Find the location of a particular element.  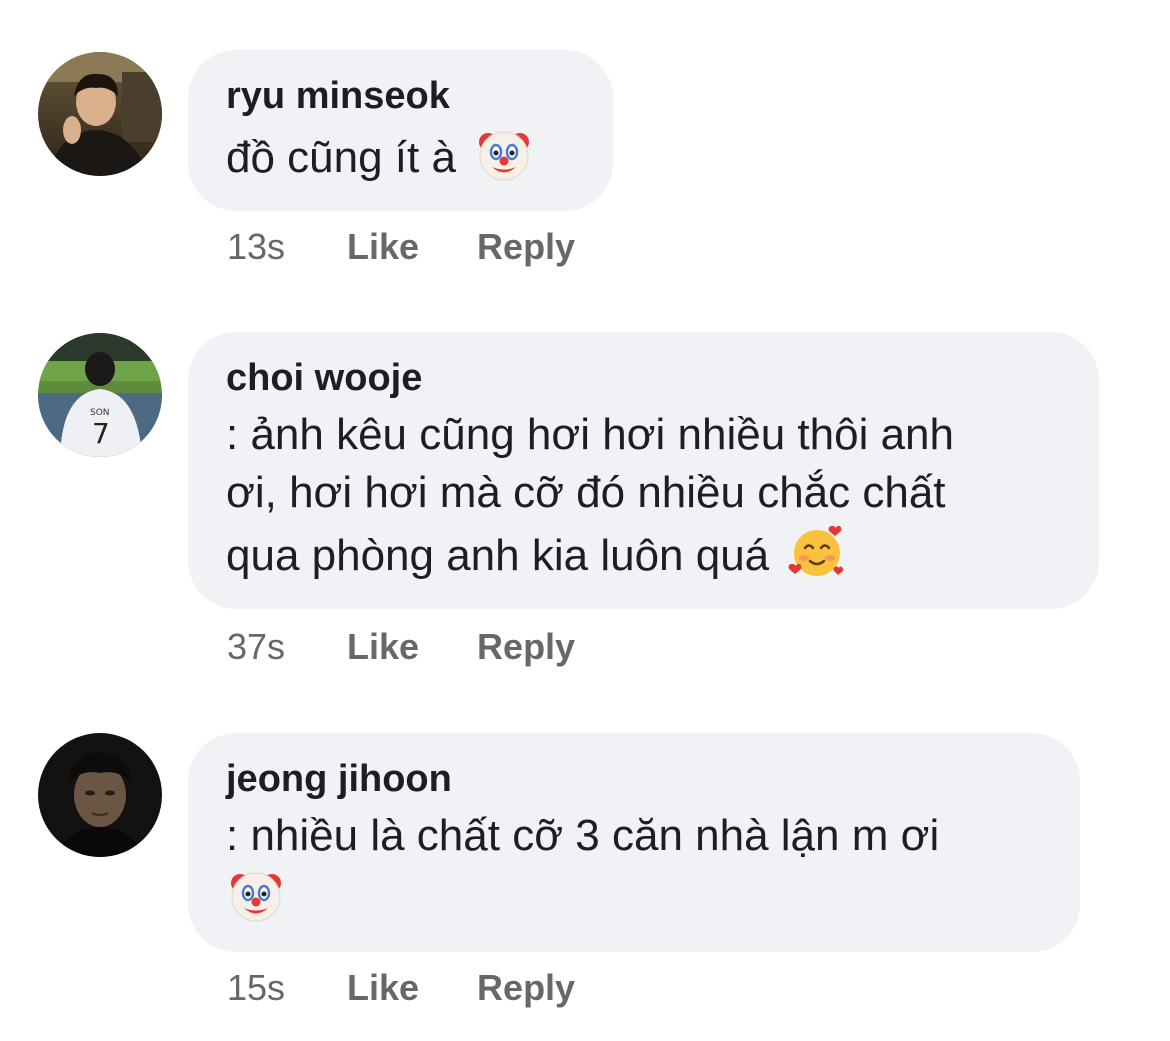

comment-text: đồ cũng ít à is located at coordinates (399, 155).